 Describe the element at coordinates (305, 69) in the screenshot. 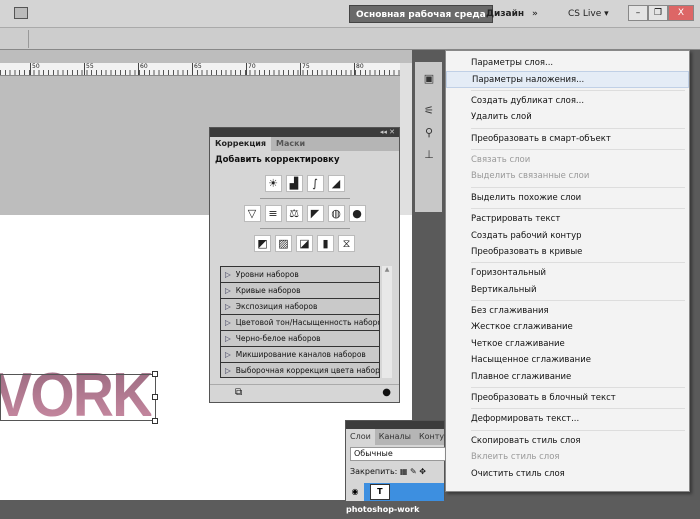

I see `ruler-label: 75` at that location.